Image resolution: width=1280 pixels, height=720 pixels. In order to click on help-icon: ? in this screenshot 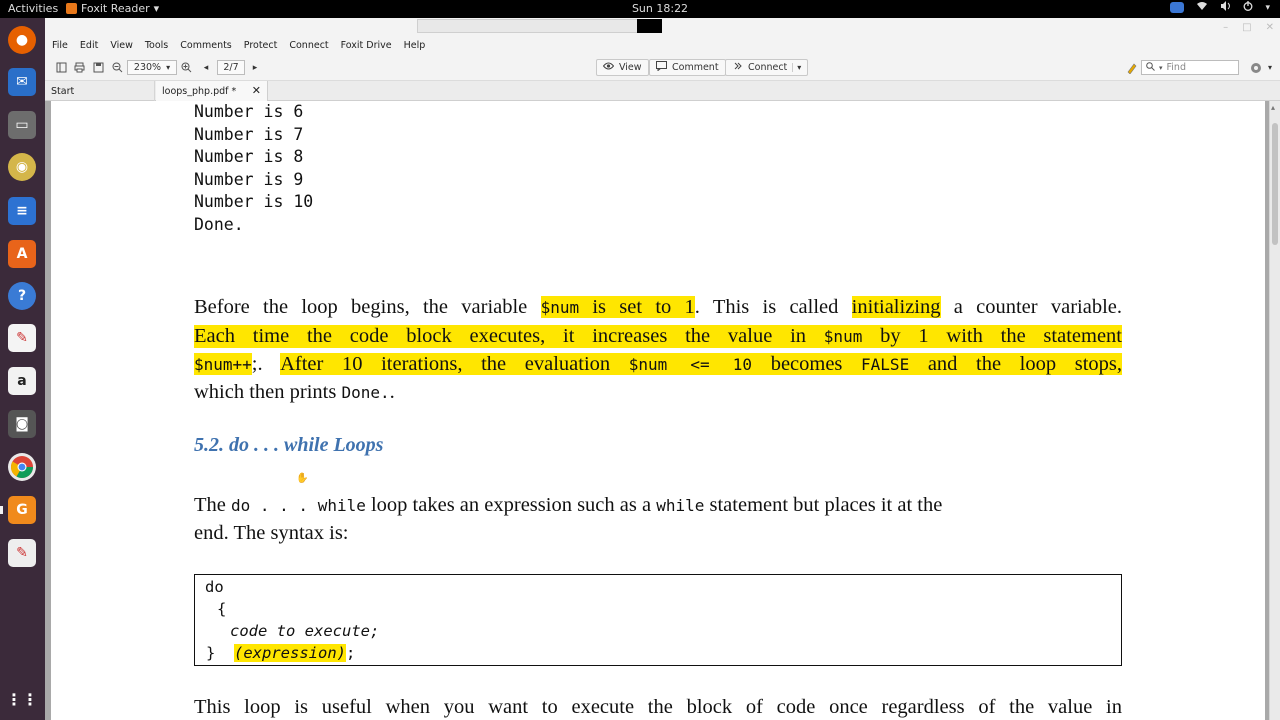, I will do `click(22, 296)`.